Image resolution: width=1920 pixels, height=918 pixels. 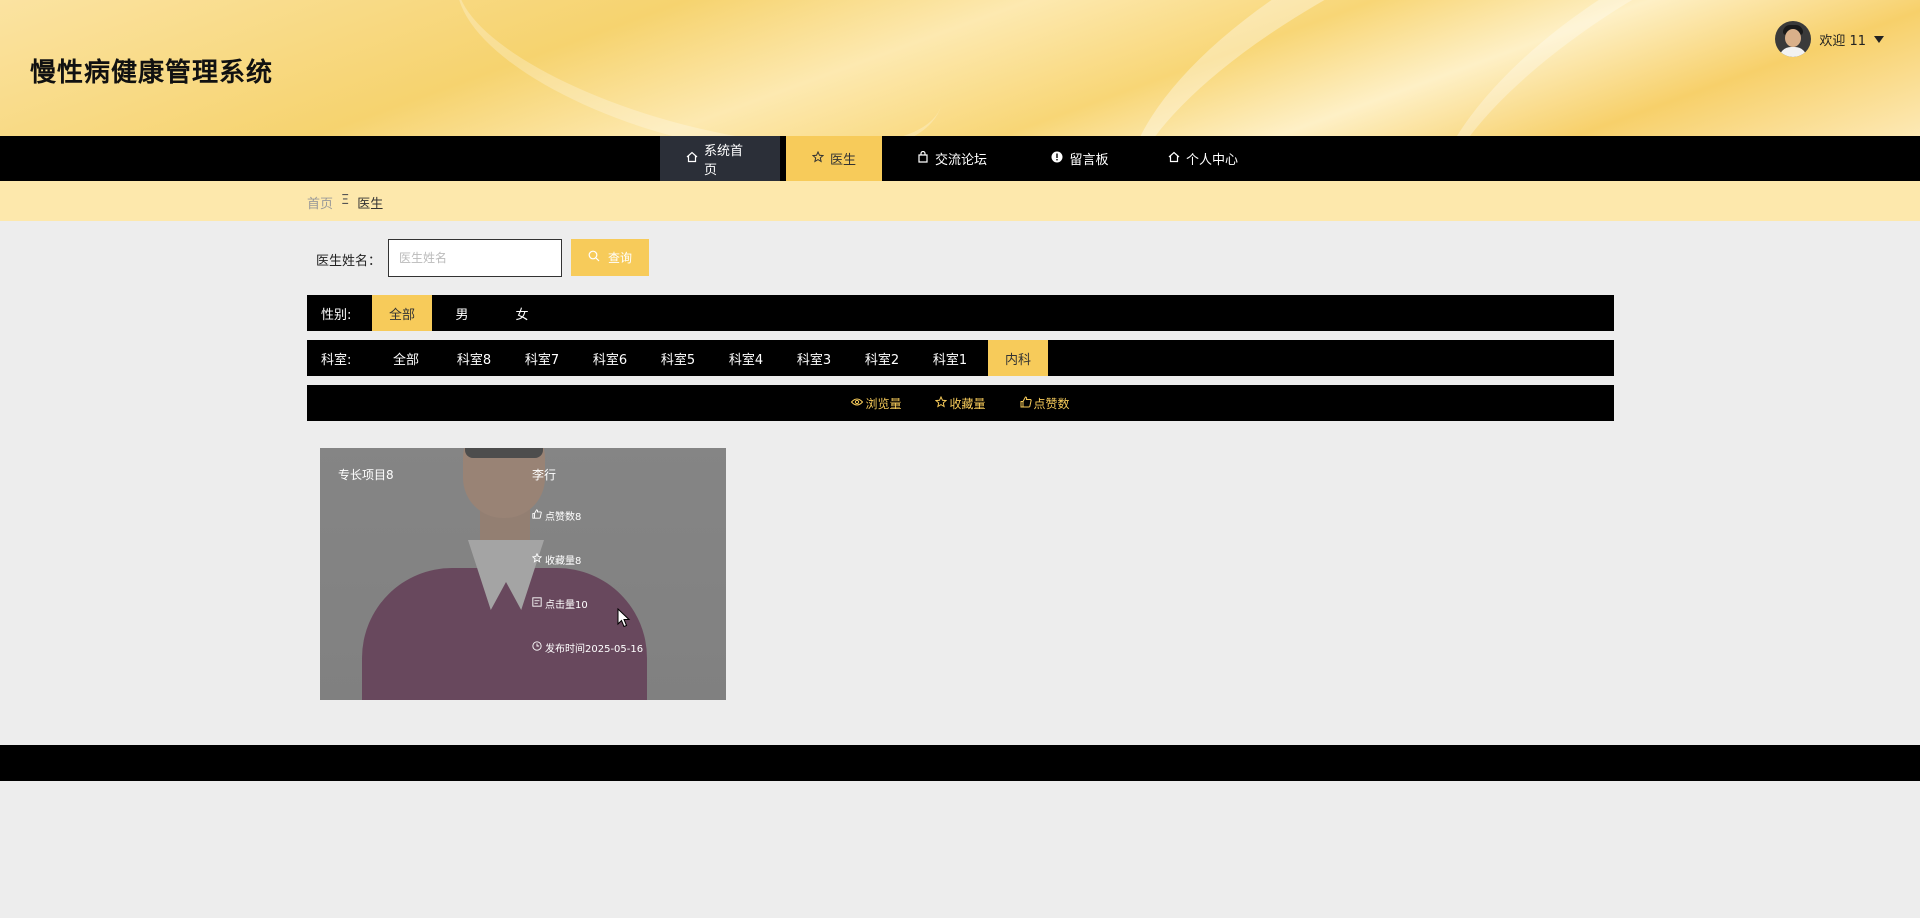 What do you see at coordinates (883, 403) in the screenshot?
I see `sort-label: 浏览量` at bounding box center [883, 403].